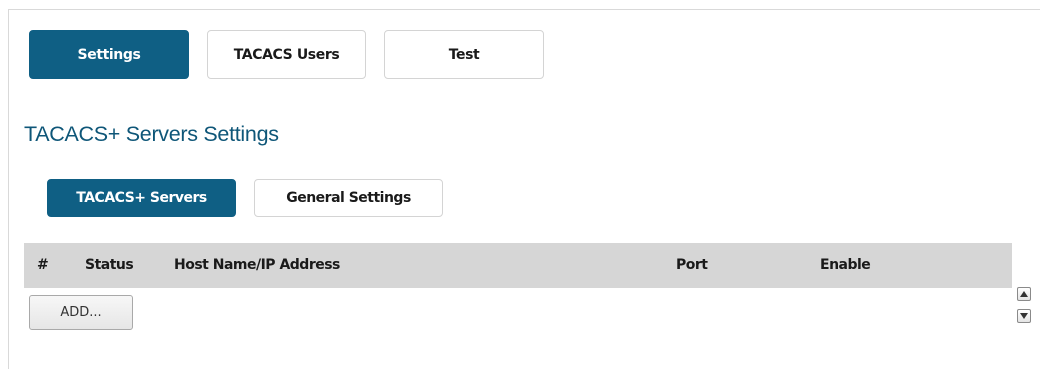 The width and height of the screenshot is (1040, 369). I want to click on subtab-general-settings-label: General Settings, so click(348, 198).